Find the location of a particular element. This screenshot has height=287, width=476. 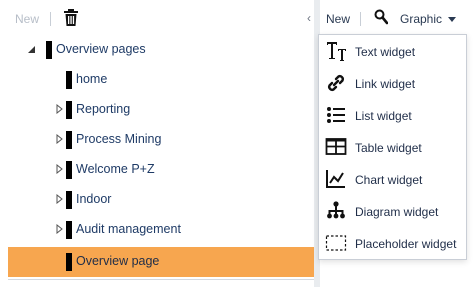

tree-item: home is located at coordinates (161, 80).